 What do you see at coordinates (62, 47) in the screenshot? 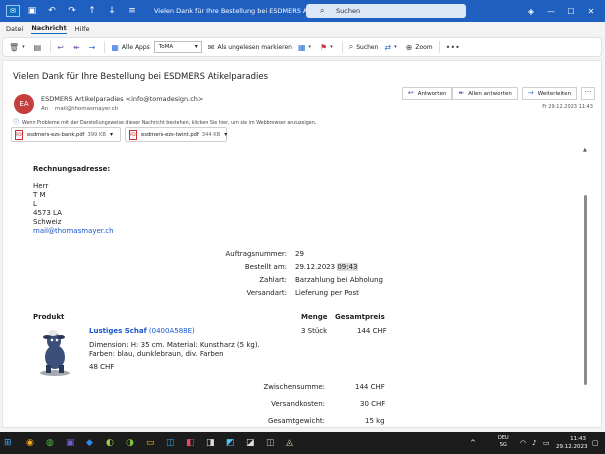
I see `reply-button: ↩` at bounding box center [62, 47].